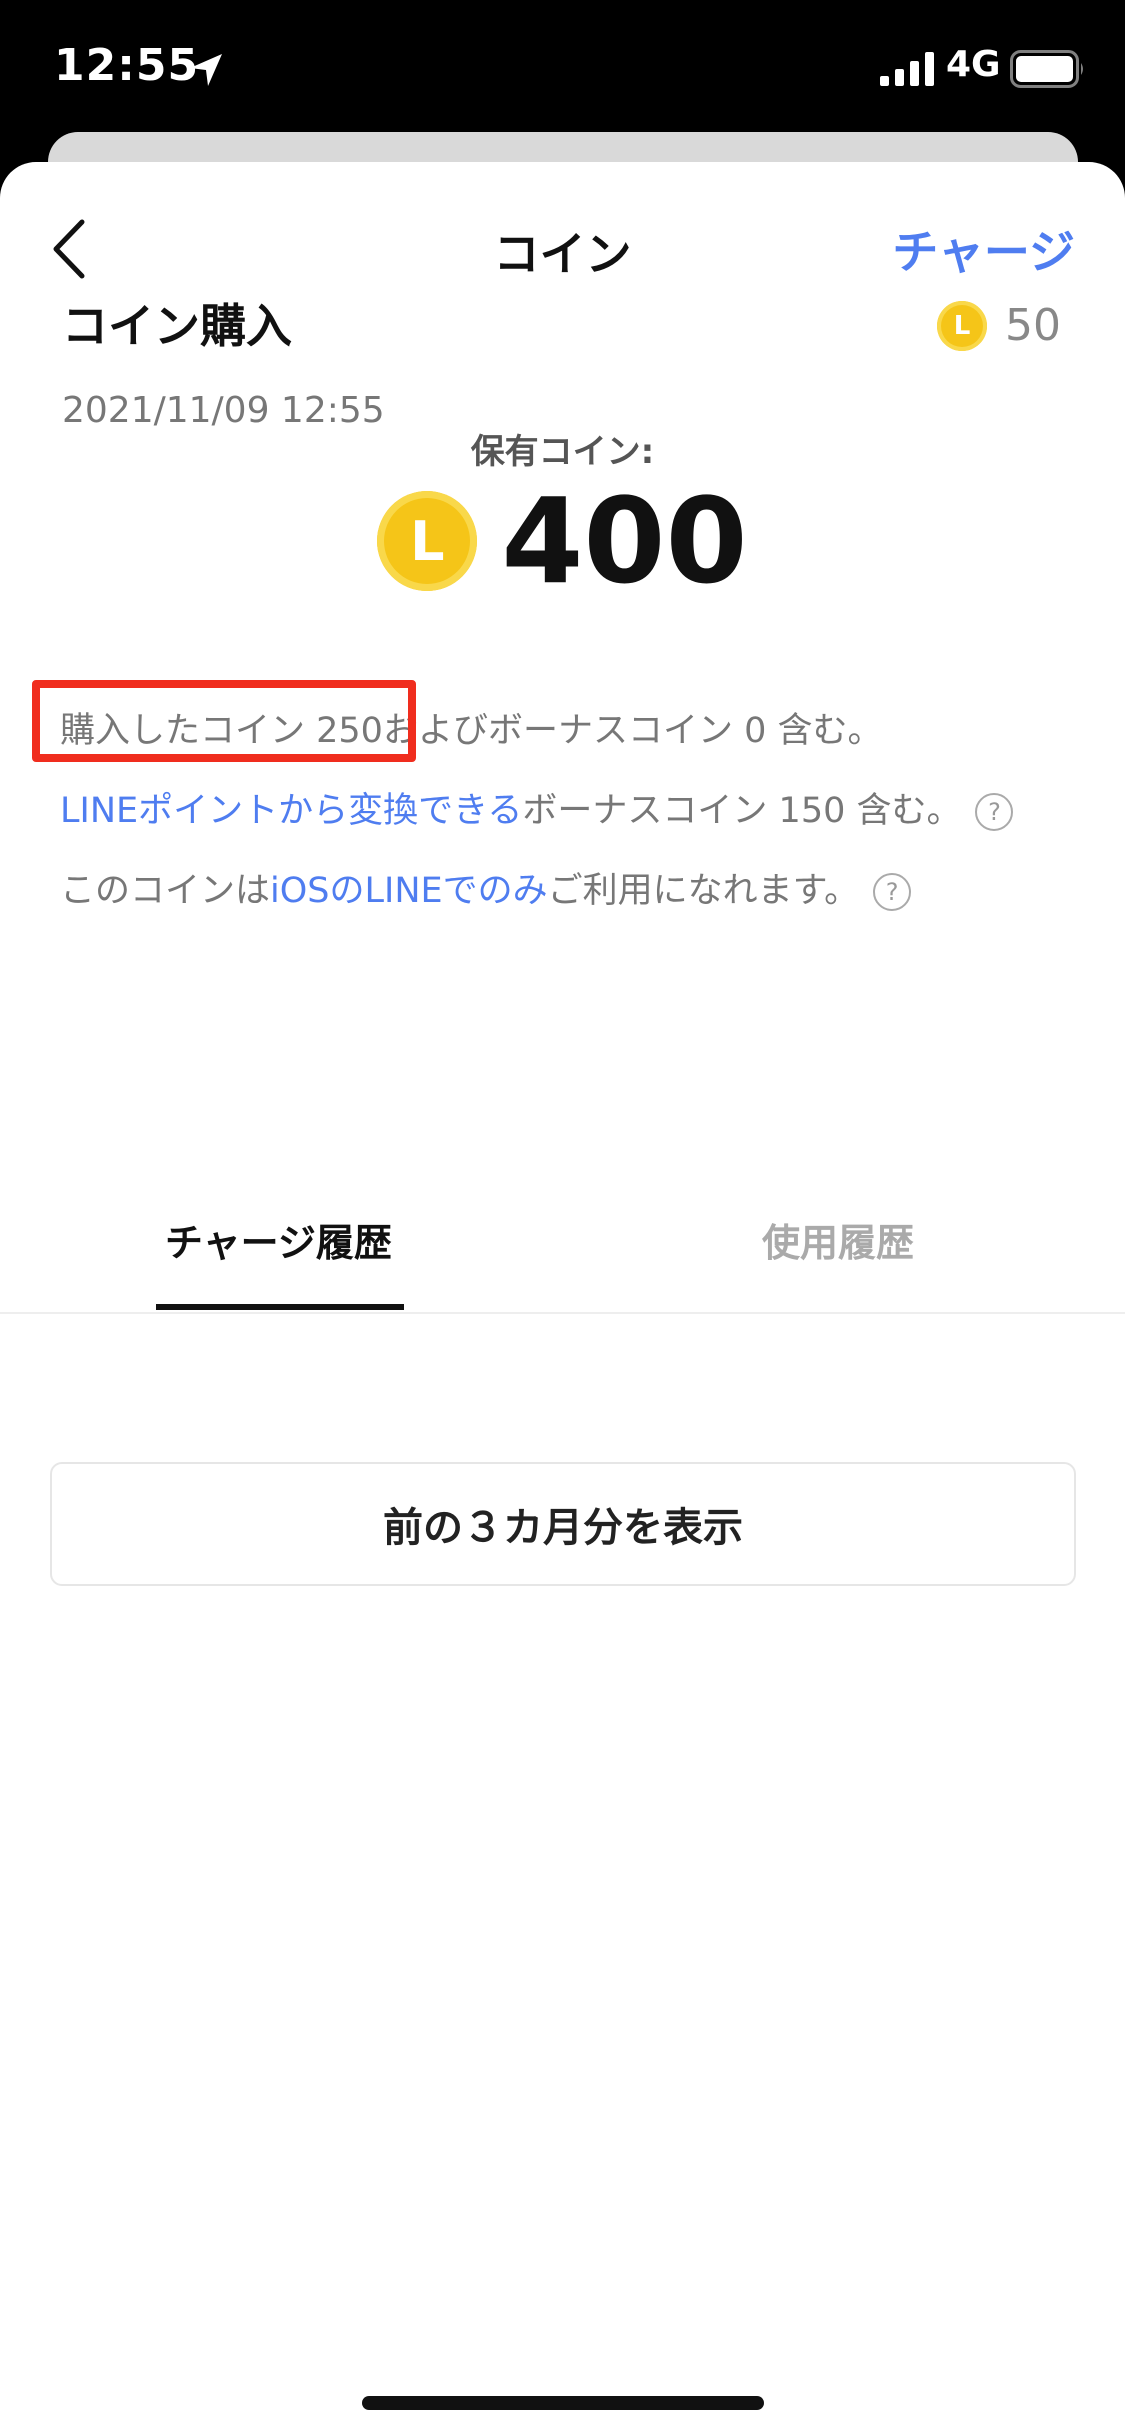 The width and height of the screenshot is (1125, 2436). What do you see at coordinates (280, 1307) in the screenshot?
I see `active-tab-indicator` at bounding box center [280, 1307].